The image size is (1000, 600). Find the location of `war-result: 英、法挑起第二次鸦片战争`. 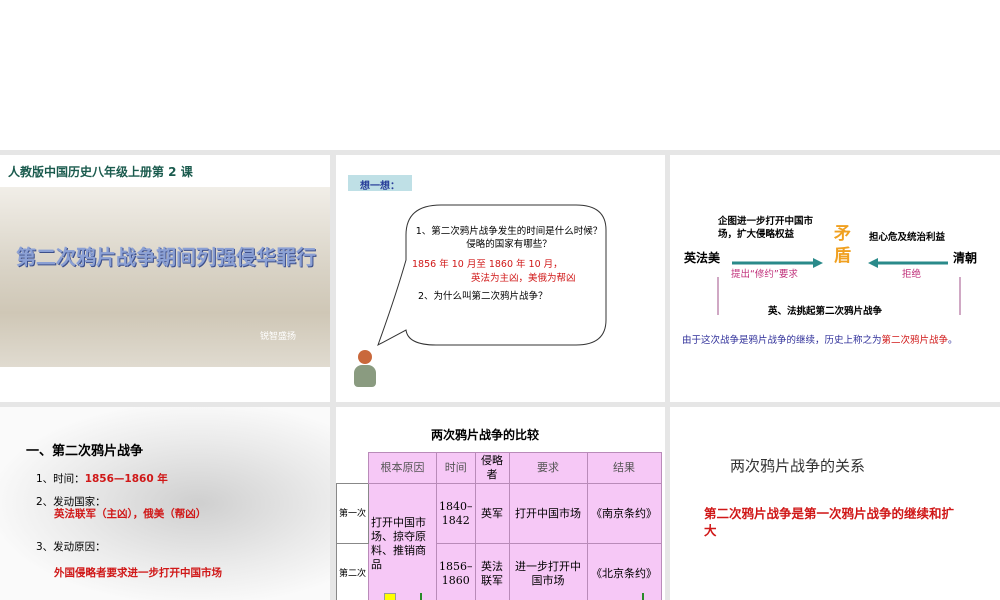

war-result: 英、法挑起第二次鸦片战争 is located at coordinates (825, 311).